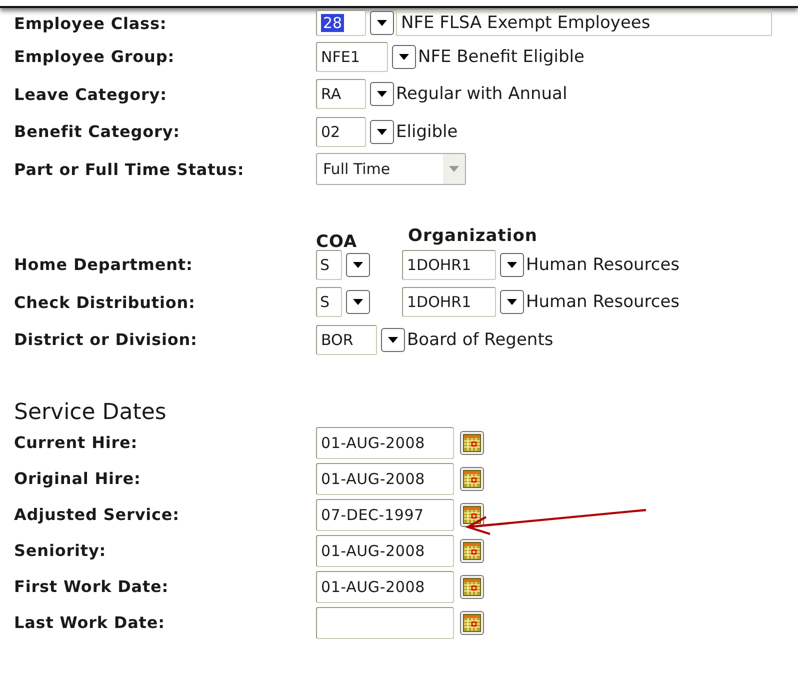 The image size is (798, 675). What do you see at coordinates (91, 94) in the screenshot?
I see `field-label: Leave Category:` at bounding box center [91, 94].